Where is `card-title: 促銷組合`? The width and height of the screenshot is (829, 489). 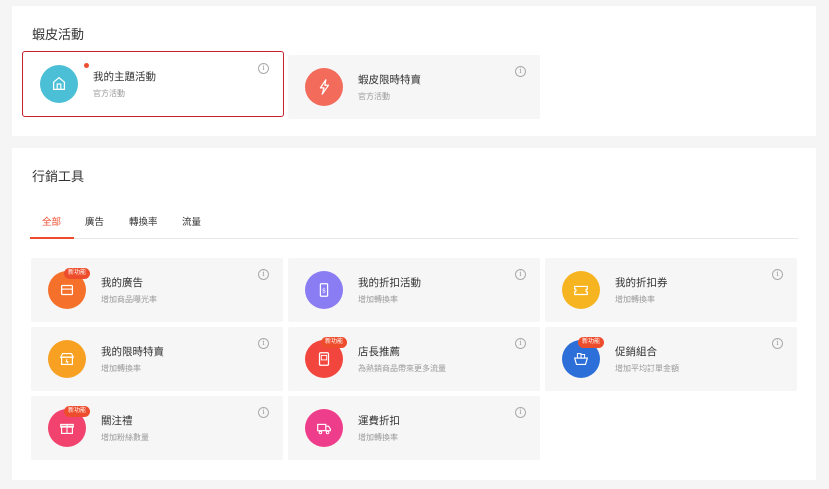
card-title: 促銷組合 is located at coordinates (636, 352).